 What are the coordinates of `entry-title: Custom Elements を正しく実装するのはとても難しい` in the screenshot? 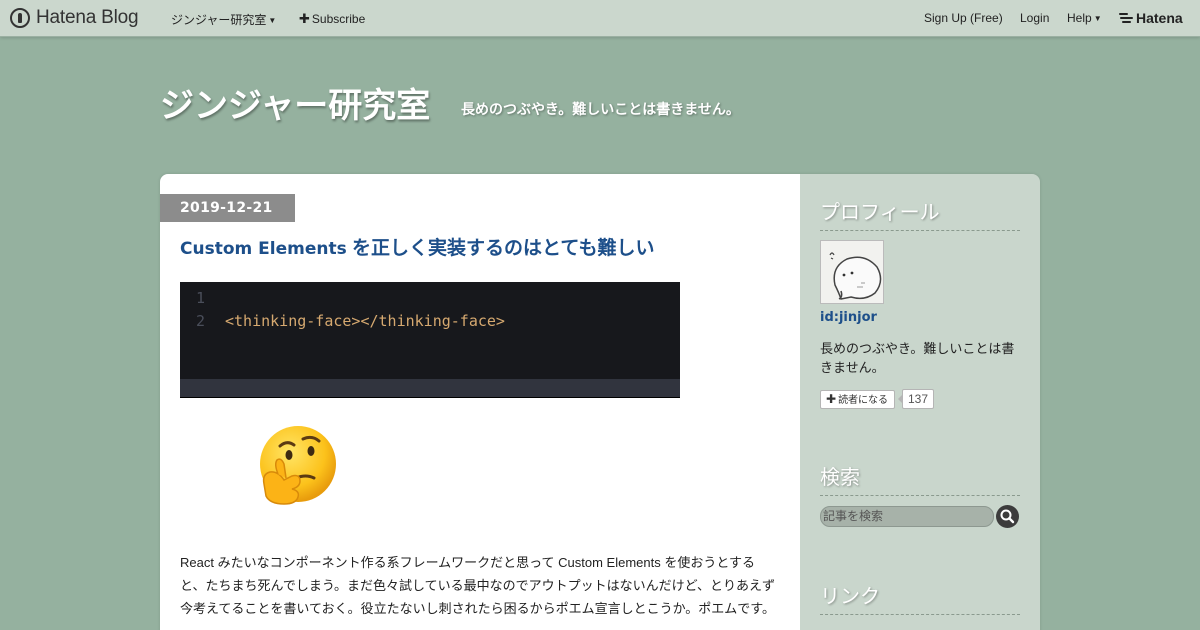 It's located at (417, 246).